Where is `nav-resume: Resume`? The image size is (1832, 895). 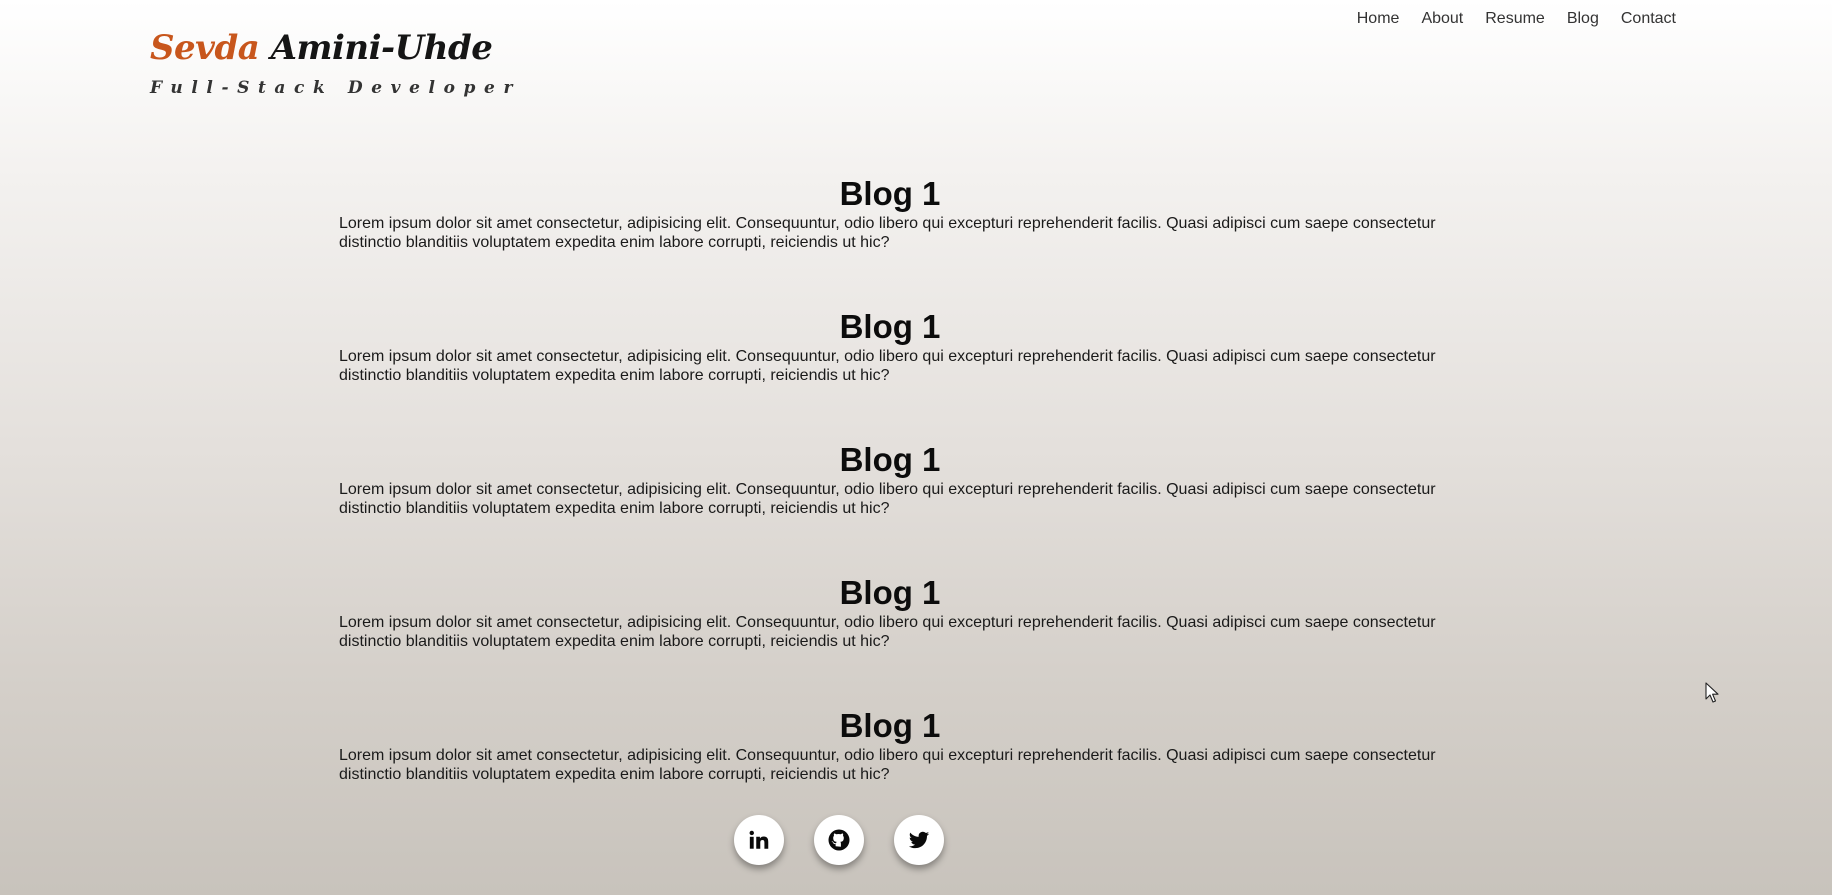 nav-resume: Resume is located at coordinates (1515, 19).